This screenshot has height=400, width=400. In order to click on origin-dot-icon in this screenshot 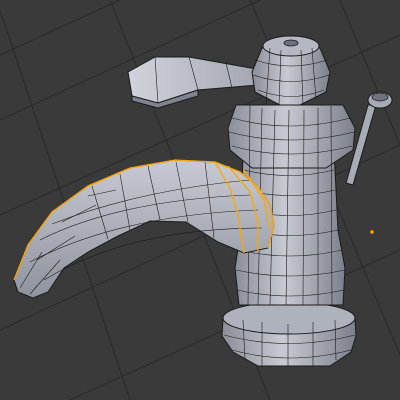, I will do `click(372, 232)`.